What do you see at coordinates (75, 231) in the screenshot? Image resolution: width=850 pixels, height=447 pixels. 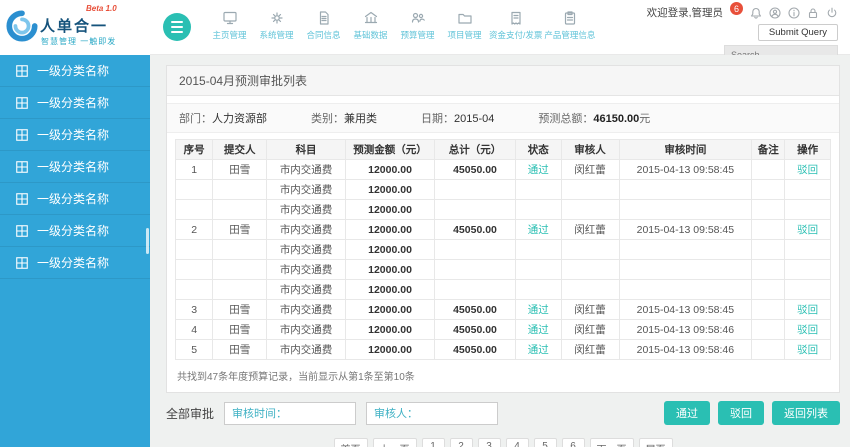 I see `sidebar-item-category-6: 一级分类名称` at bounding box center [75, 231].